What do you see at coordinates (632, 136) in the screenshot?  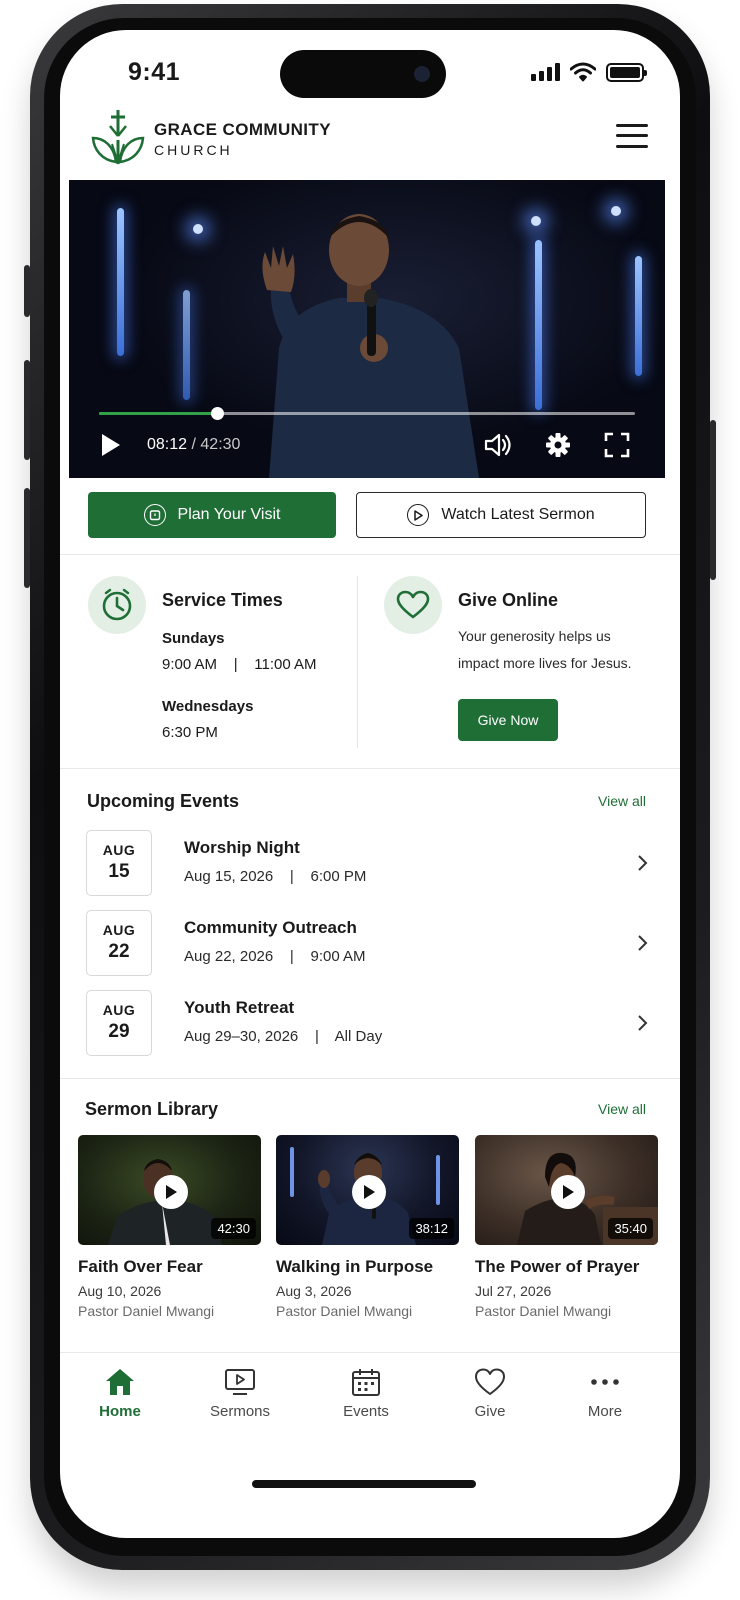 I see `hamburger-menu-icon` at bounding box center [632, 136].